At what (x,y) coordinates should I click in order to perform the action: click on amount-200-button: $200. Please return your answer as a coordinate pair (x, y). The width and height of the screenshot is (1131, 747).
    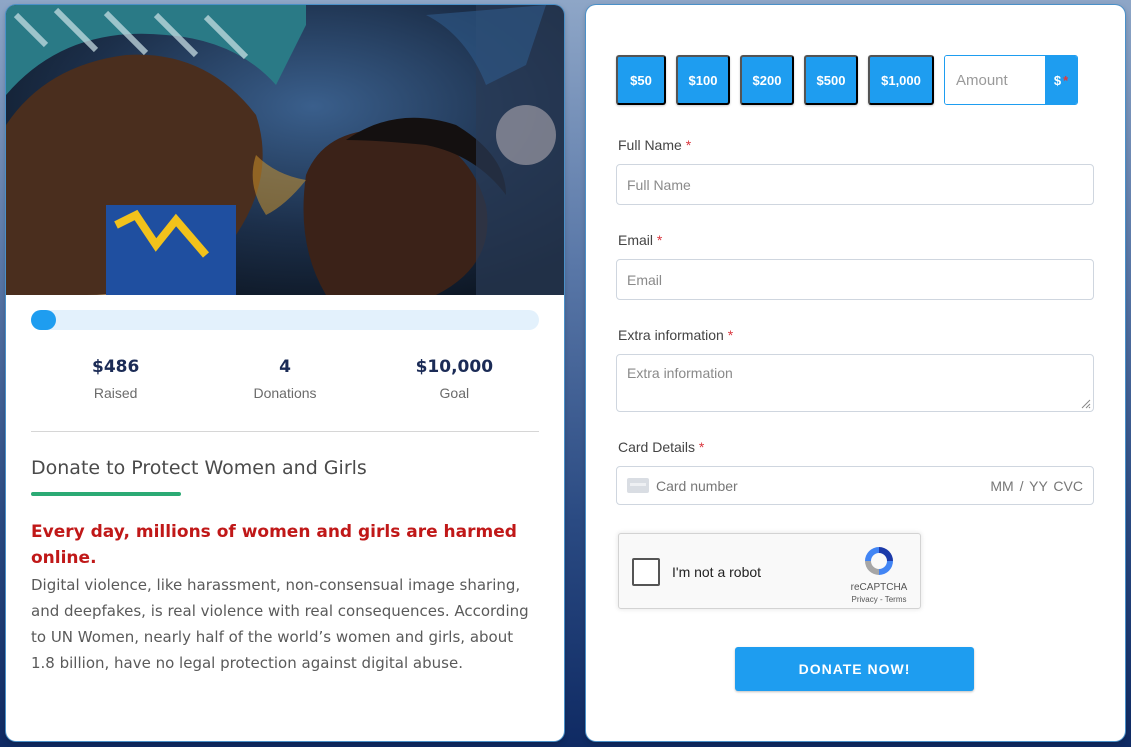
    Looking at the image, I should click on (767, 80).